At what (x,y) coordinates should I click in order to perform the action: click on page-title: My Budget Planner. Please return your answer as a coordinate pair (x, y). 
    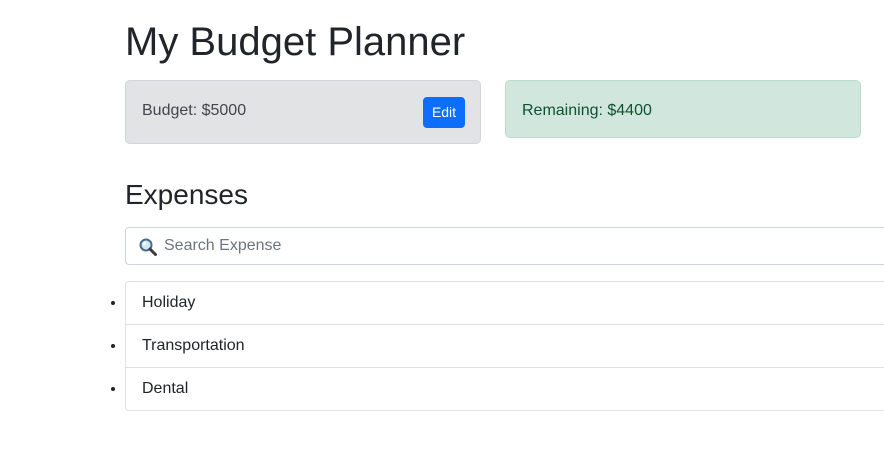
    Looking at the image, I should click on (295, 42).